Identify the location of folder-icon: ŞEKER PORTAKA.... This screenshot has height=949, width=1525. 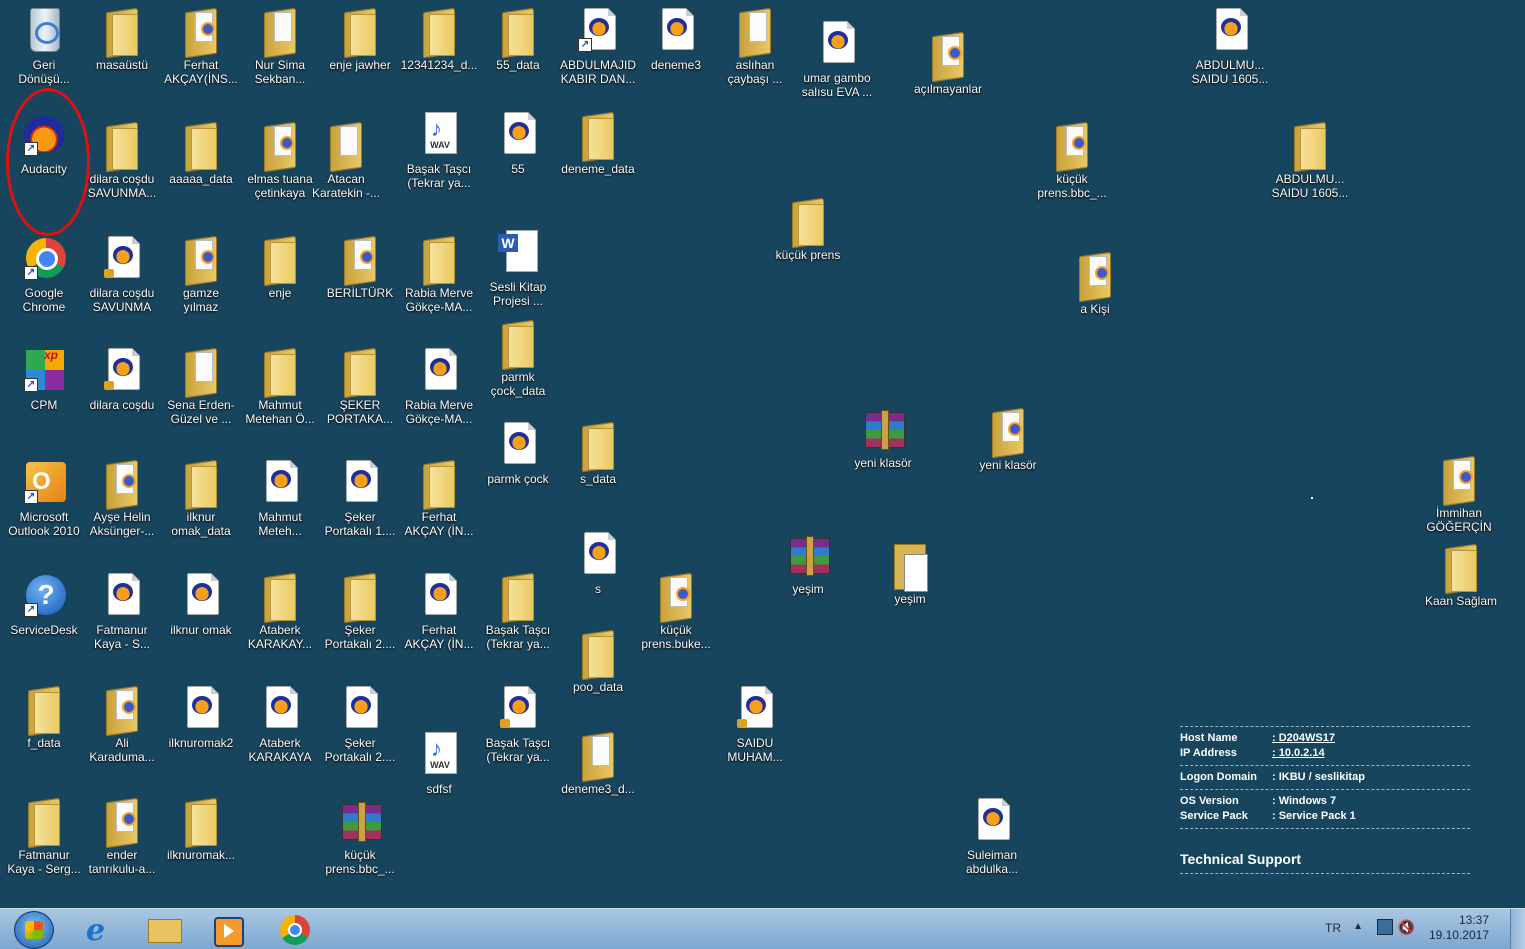
(360, 390).